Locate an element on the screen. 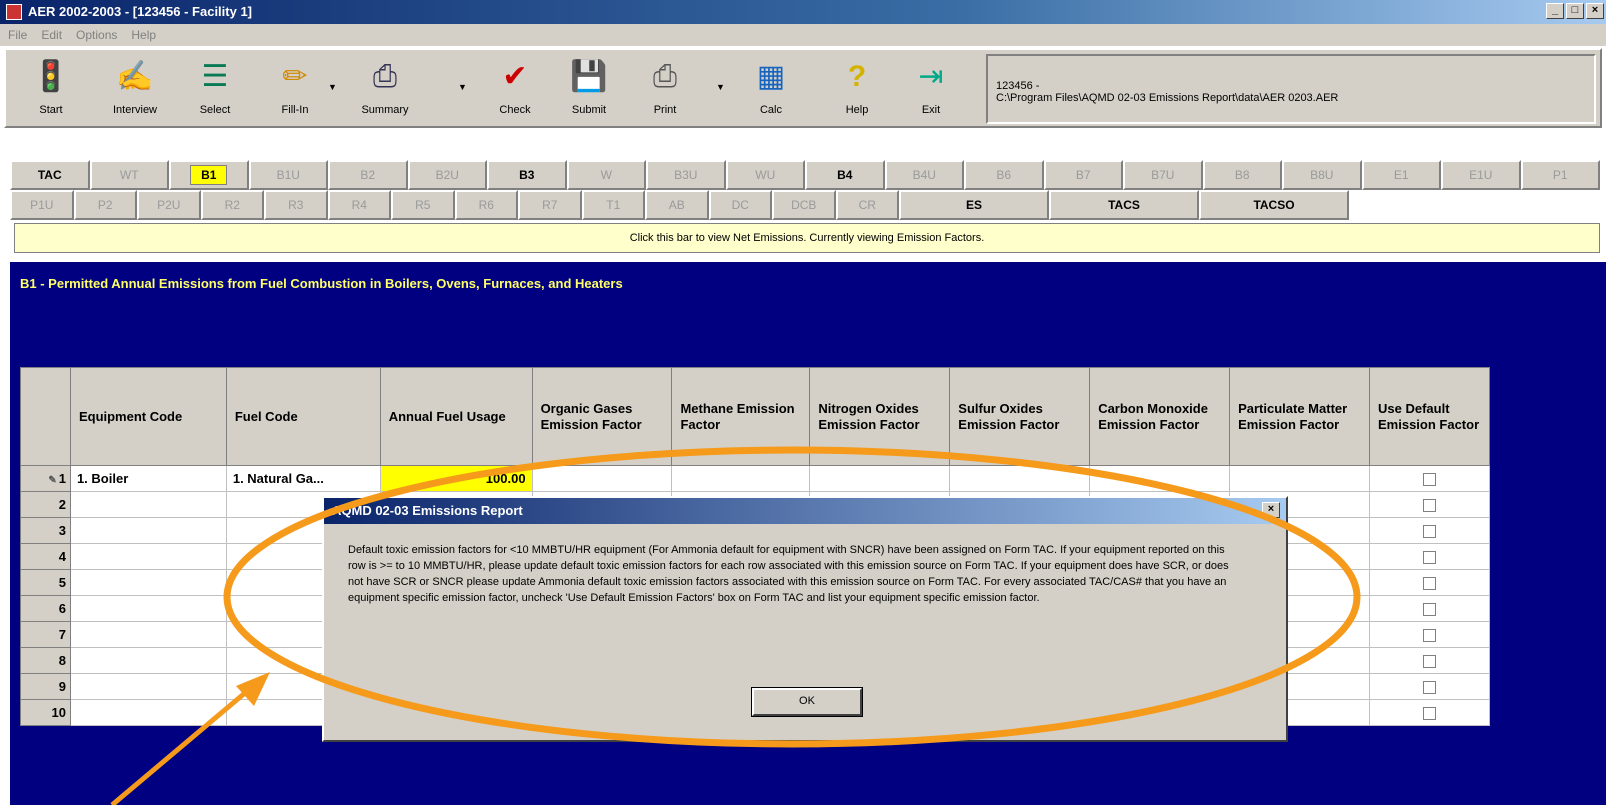  fill-in-button: ✏ Fill-In is located at coordinates (295, 88).